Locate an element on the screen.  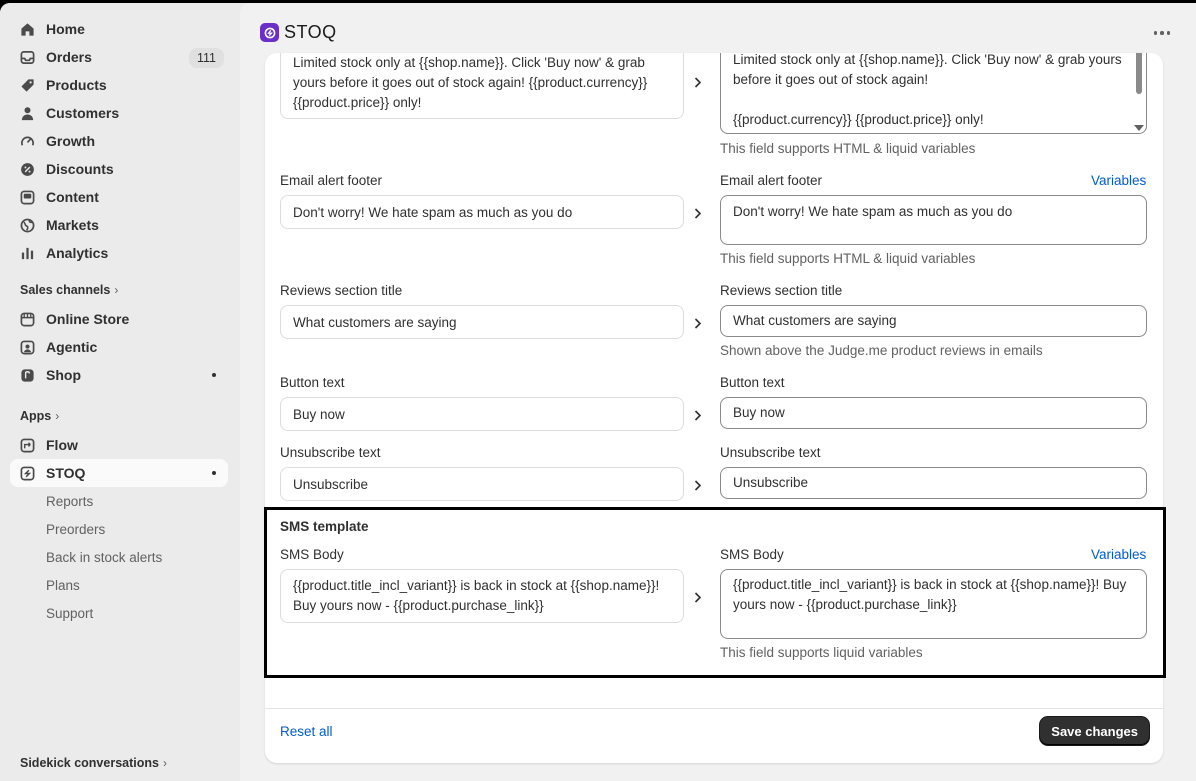
save-changes-button: Save changes is located at coordinates (1094, 731).